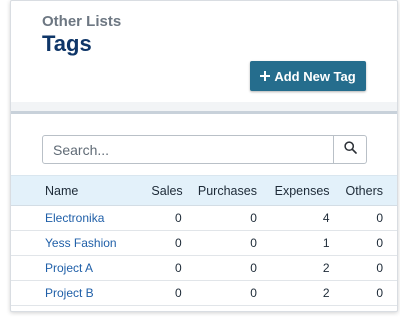  I want to click on tag-link: Project B, so click(69, 293).